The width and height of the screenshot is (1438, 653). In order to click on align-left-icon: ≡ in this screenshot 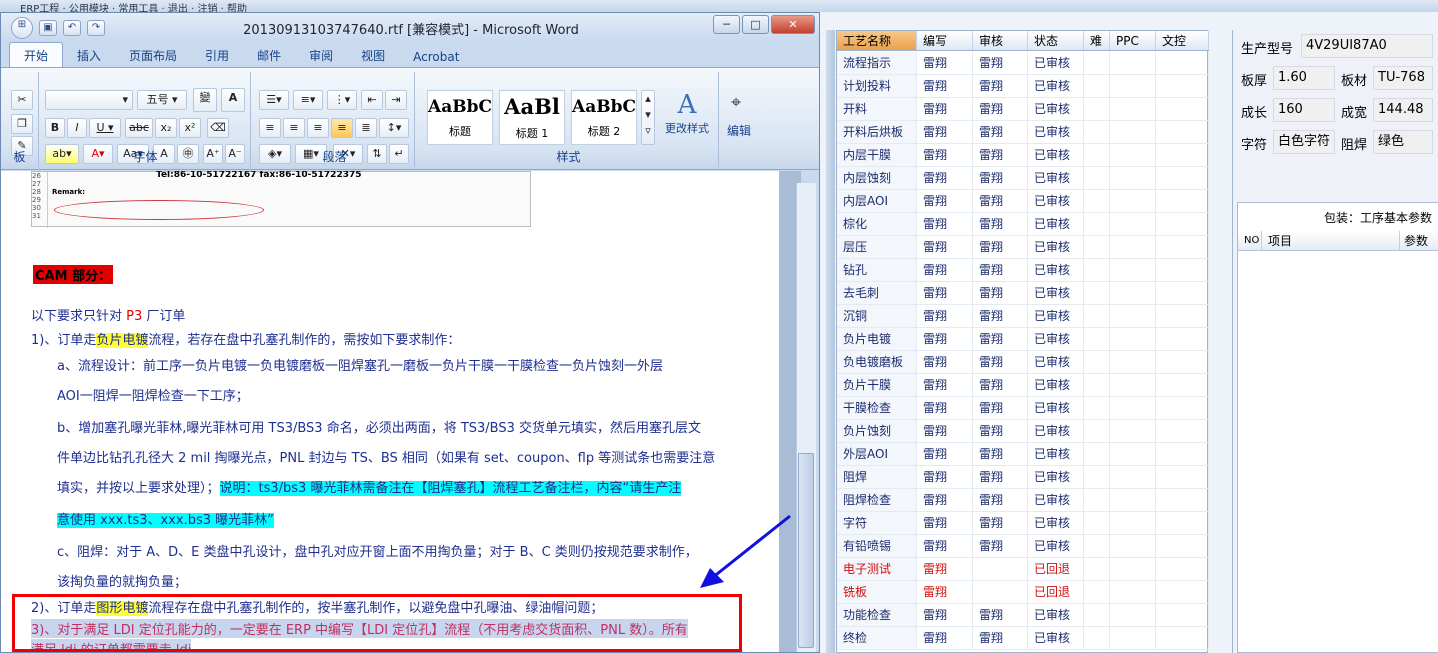, I will do `click(270, 128)`.